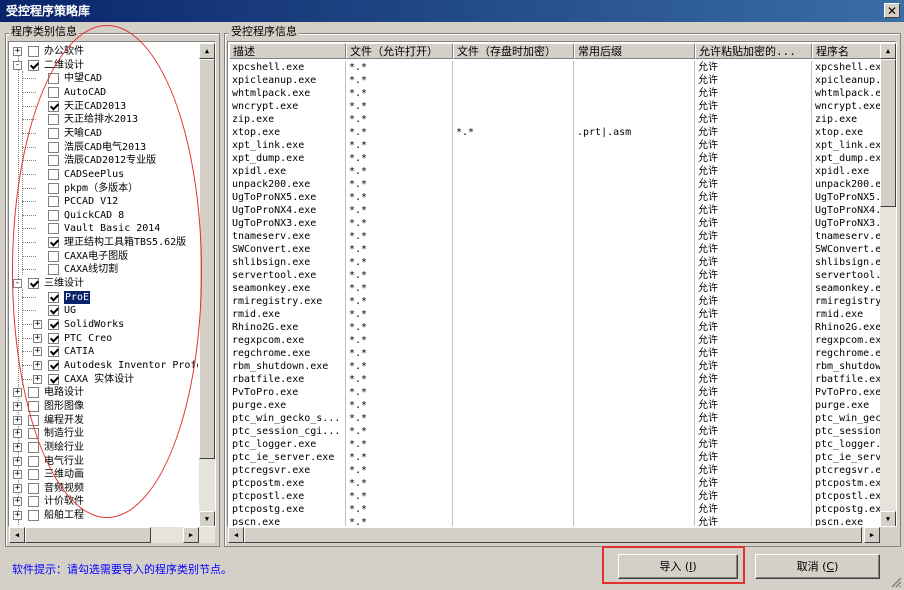  What do you see at coordinates (888, 518) in the screenshot?
I see `table-scroll-down-button: ▼` at bounding box center [888, 518].